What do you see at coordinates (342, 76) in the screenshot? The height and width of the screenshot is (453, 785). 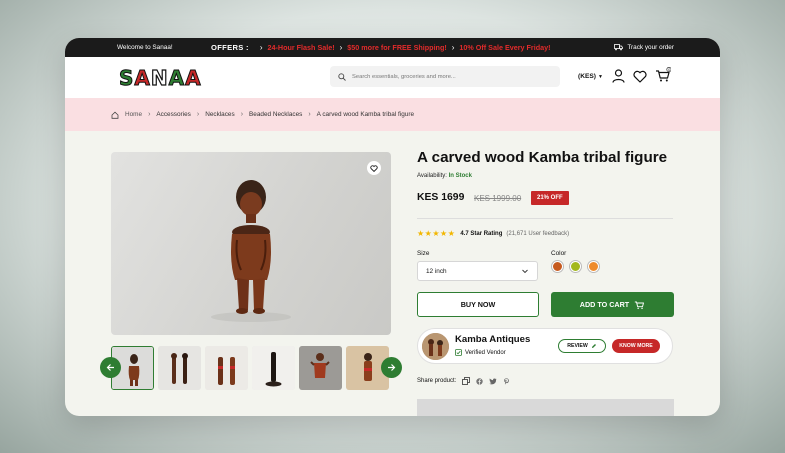 I see `search-icon` at bounding box center [342, 76].